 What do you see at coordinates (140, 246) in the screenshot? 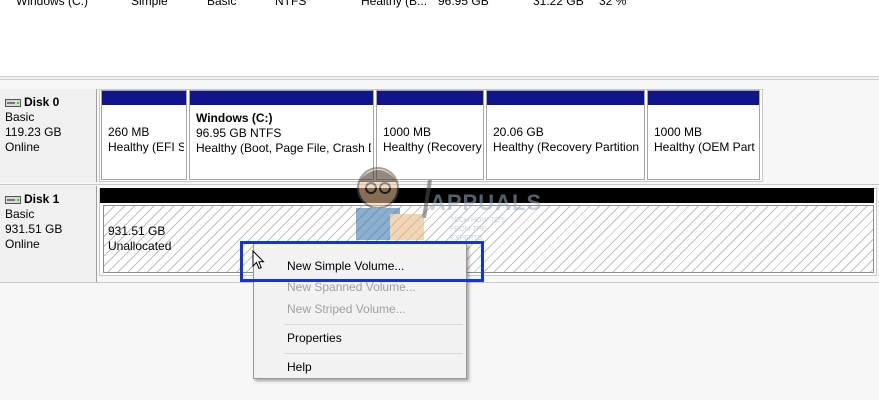
I see `unallocated-label: Unallocated` at bounding box center [140, 246].